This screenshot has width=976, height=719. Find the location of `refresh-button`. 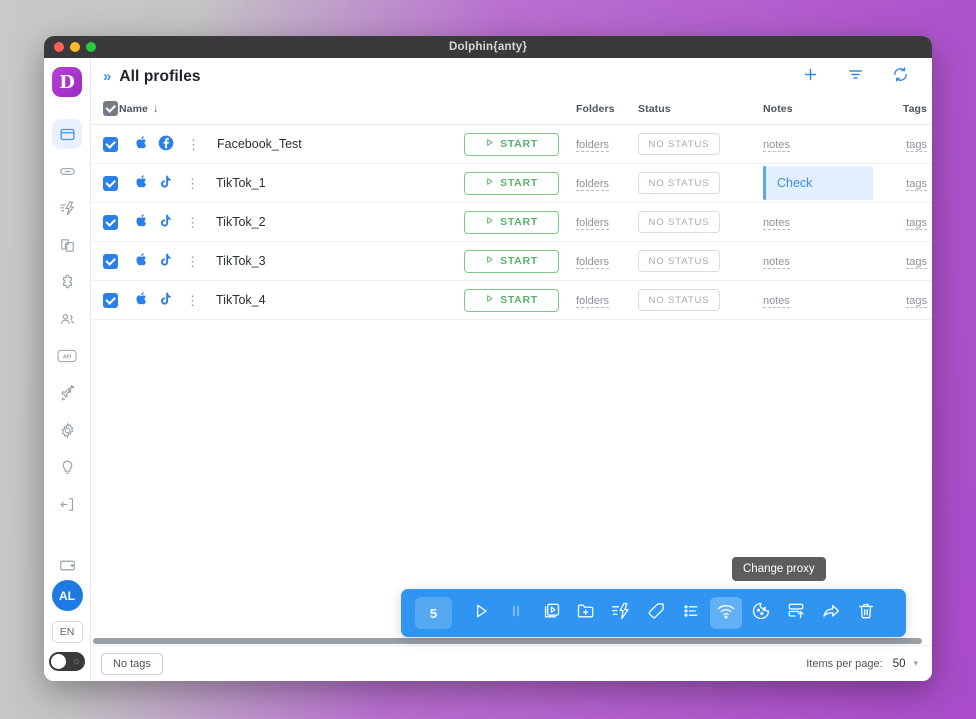

refresh-button is located at coordinates (900, 77).